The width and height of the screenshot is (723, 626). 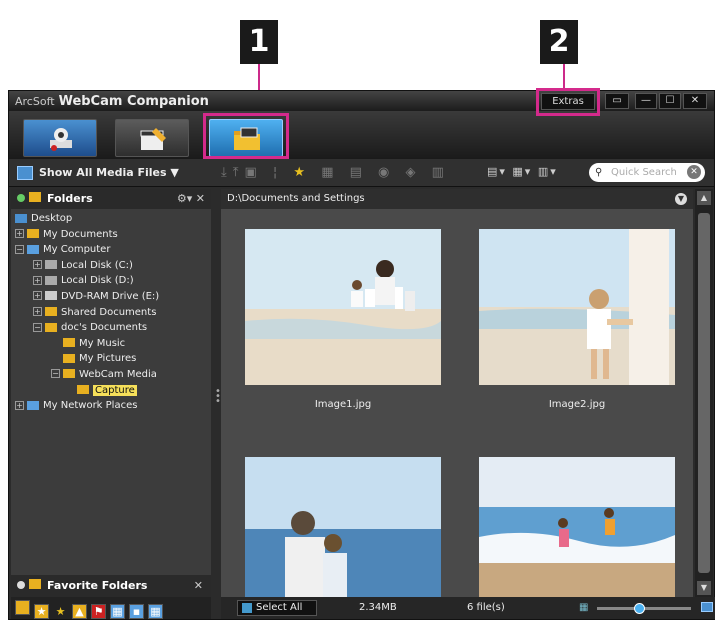 What do you see at coordinates (457, 199) in the screenshot?
I see `path-bar: D:\Documents and Settings ▼` at bounding box center [457, 199].